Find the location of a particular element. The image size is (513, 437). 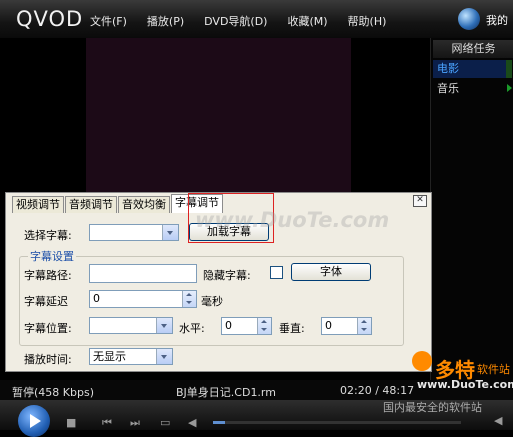

globe-icon is located at coordinates (469, 19).